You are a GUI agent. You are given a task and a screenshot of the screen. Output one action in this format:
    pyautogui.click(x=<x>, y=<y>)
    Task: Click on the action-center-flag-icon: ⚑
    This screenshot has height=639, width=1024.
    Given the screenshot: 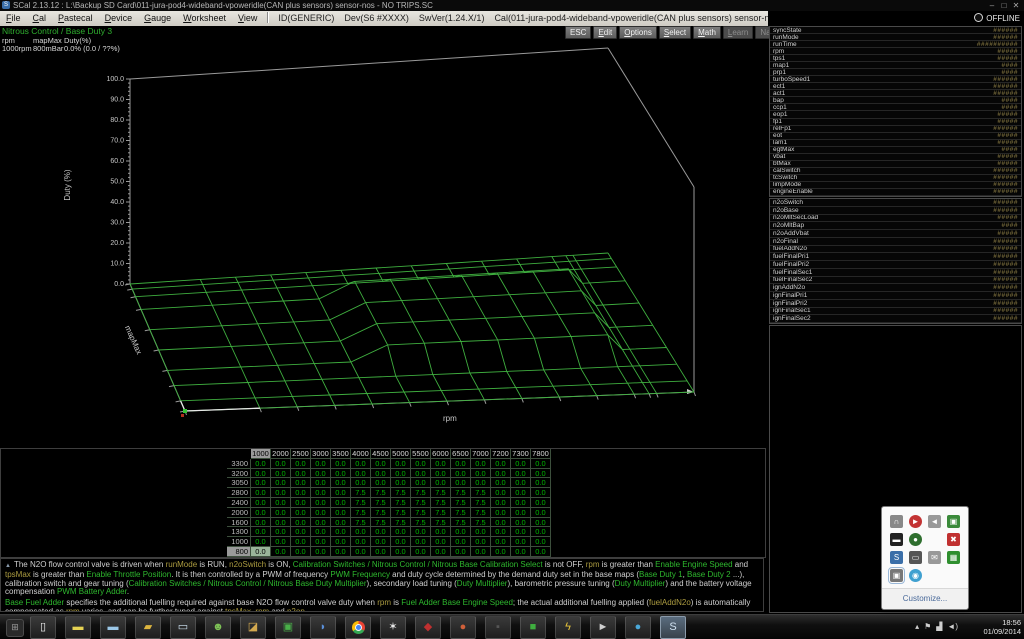 What is the action you would take?
    pyautogui.click(x=927, y=627)
    